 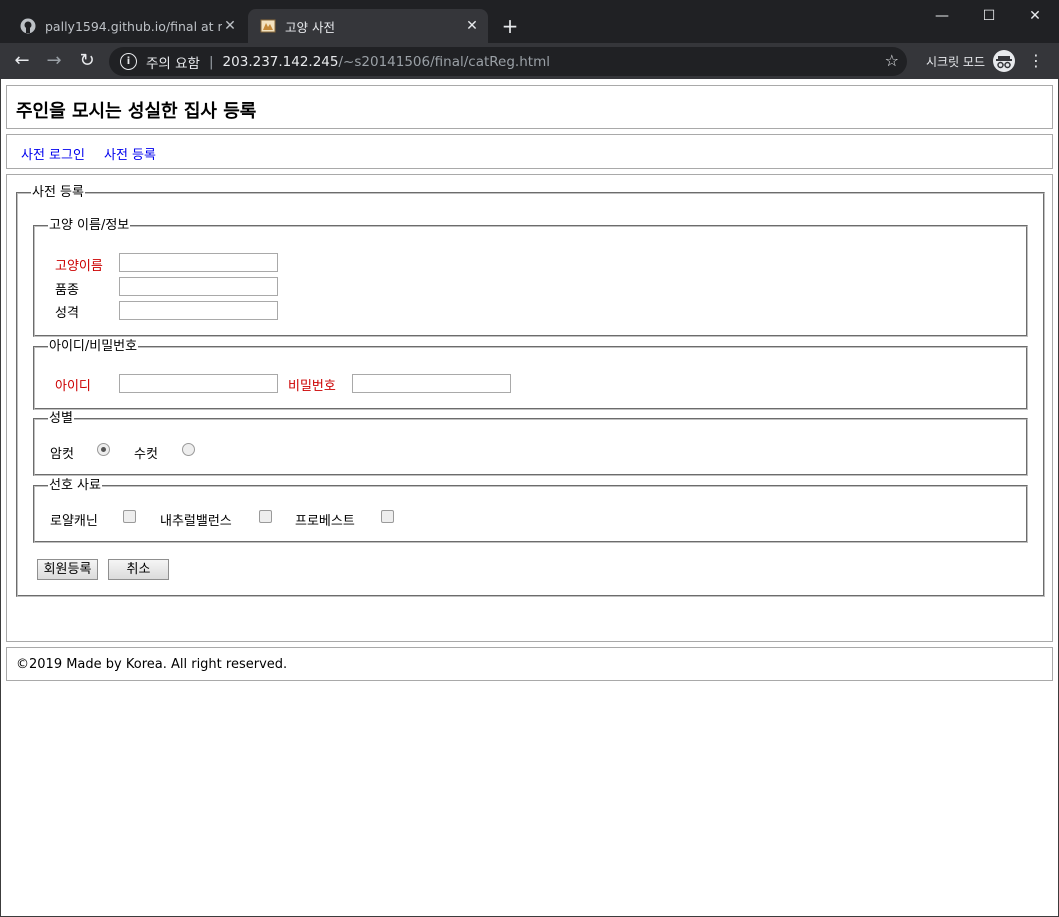 I want to click on id-label: 아이디, so click(x=73, y=386).